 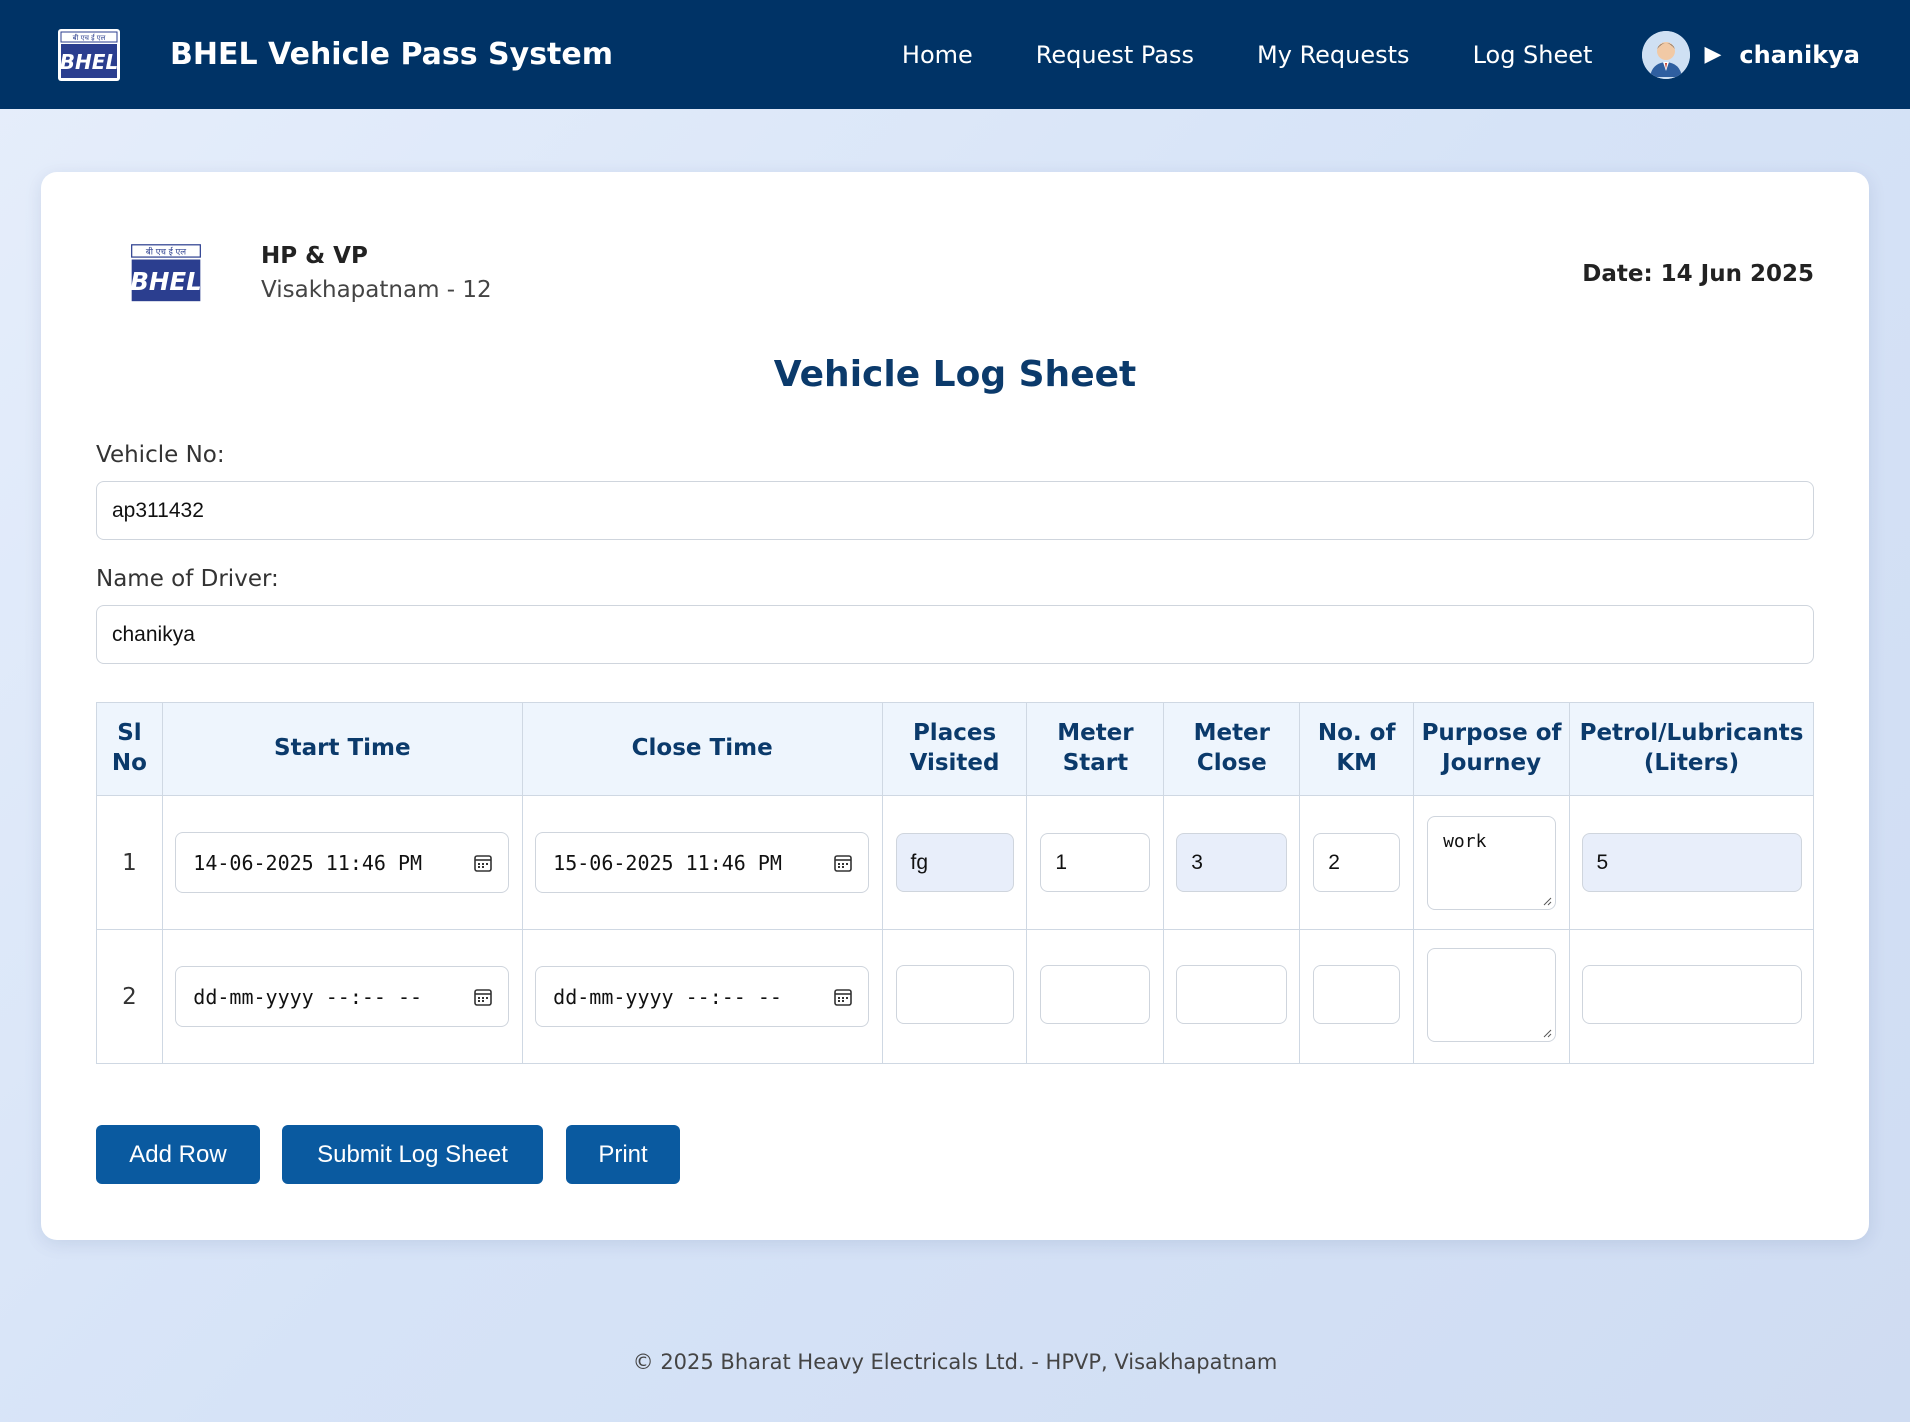 I want to click on header-close-time: Close Time, so click(x=702, y=749).